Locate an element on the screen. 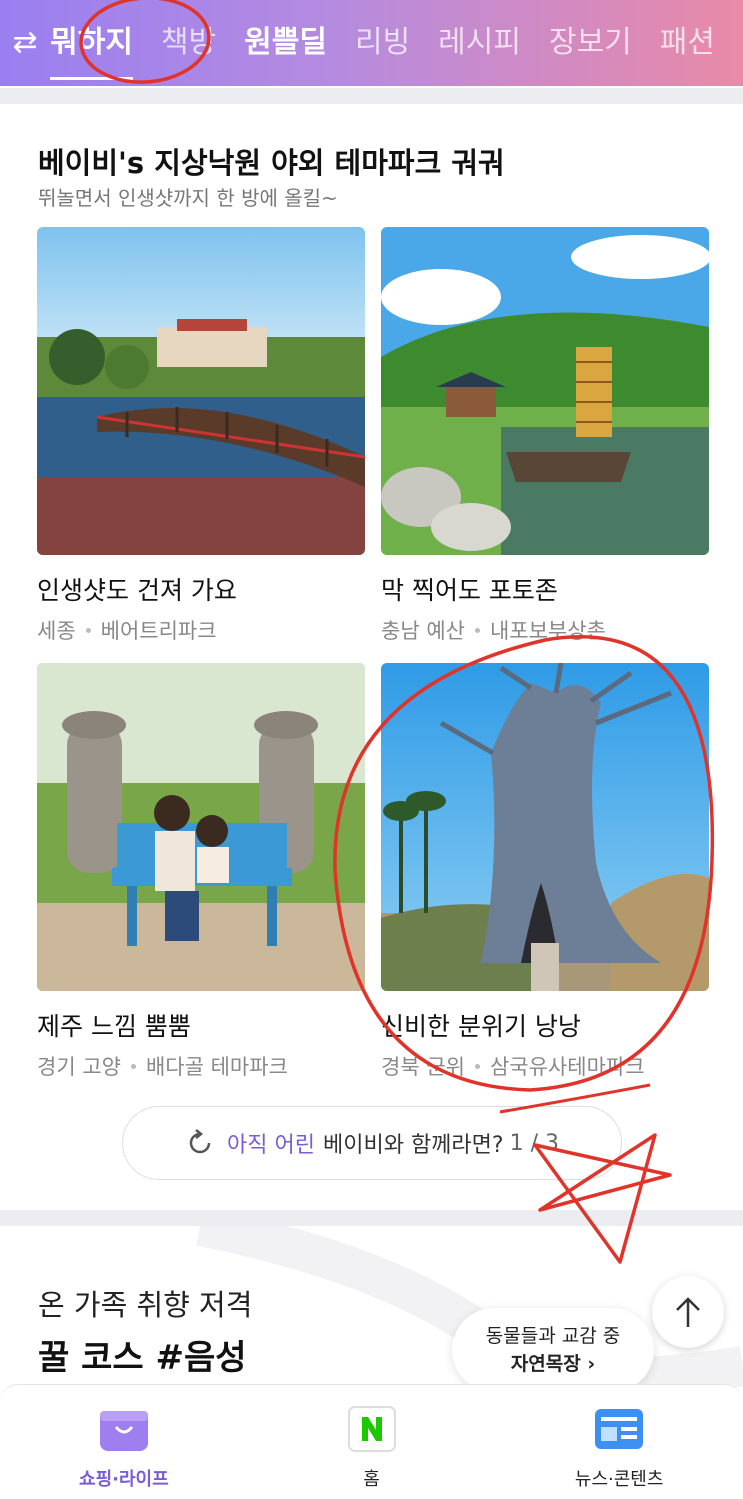 The image size is (743, 1499). section-subtitle: 뛰놀면서 인생샷까지 한 방에 올킬~ is located at coordinates (188, 198).